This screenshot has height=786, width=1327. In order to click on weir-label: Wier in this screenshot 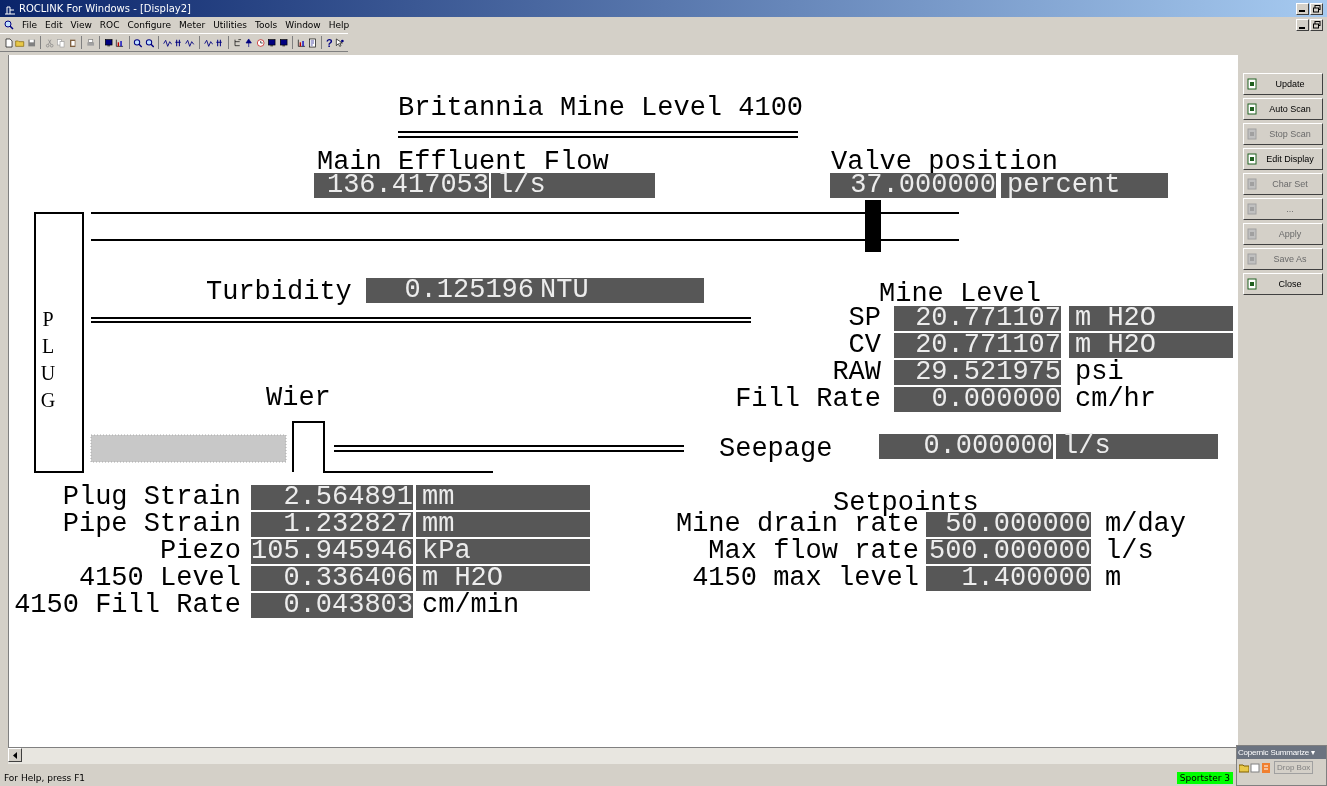, I will do `click(298, 398)`.